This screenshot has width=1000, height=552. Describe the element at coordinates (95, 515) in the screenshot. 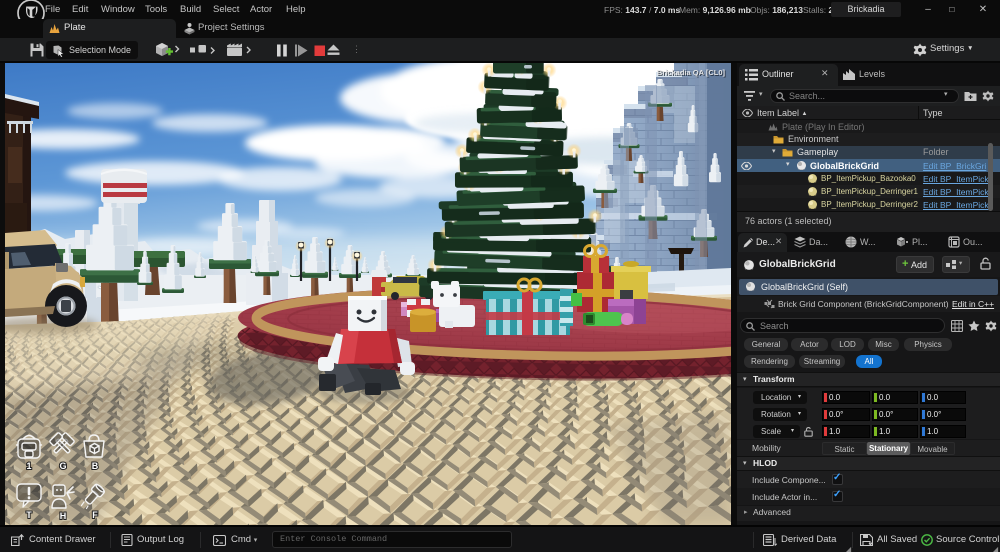

I see `svg-text: F` at that location.